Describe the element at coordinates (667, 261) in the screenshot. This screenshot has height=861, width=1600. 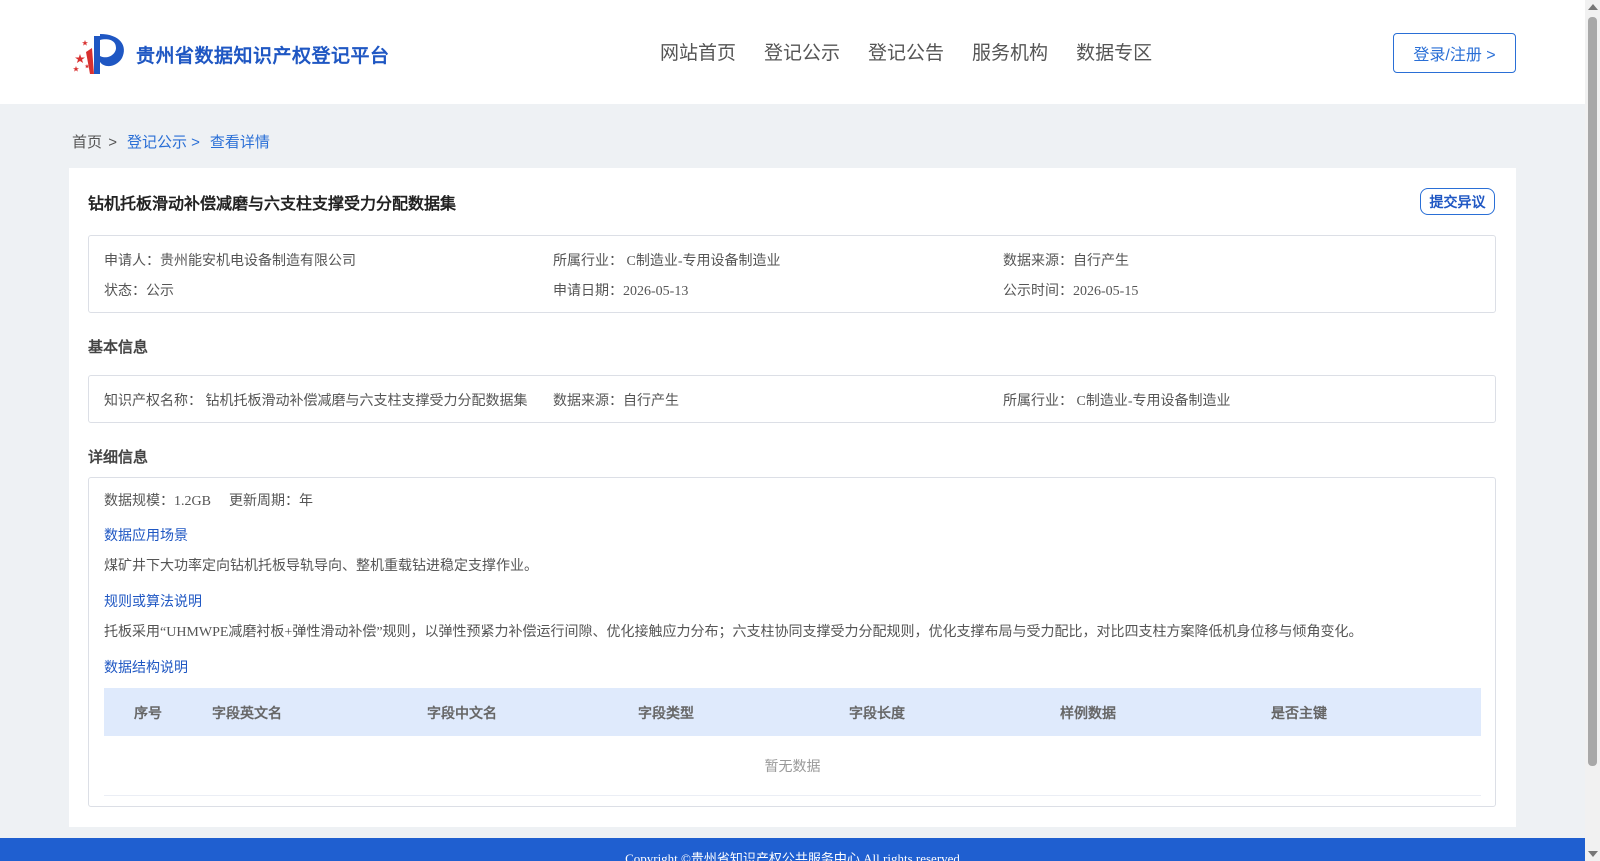
I see `industry-field: 所属行业： C制造业-专用设备制造业` at that location.